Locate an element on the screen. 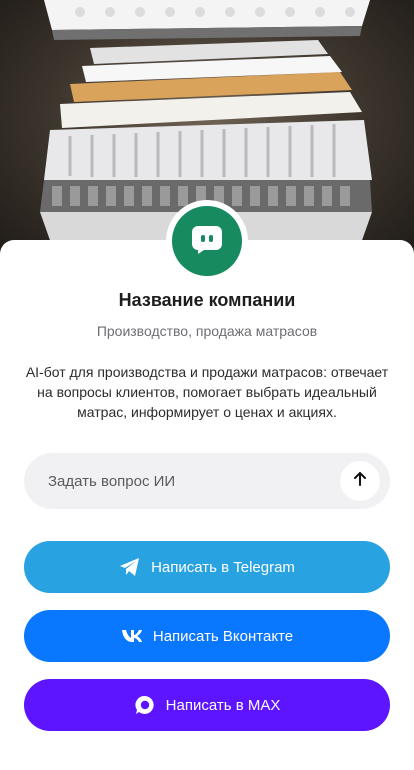  company-name: Название компании is located at coordinates (207, 300).